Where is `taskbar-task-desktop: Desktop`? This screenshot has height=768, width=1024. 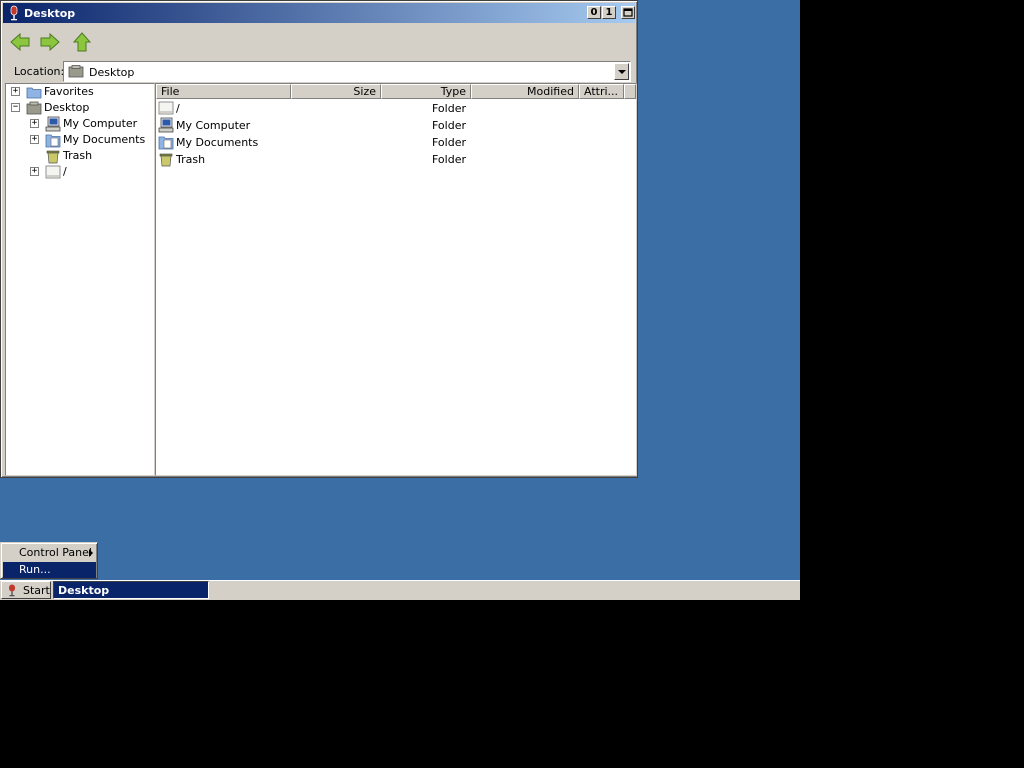
taskbar-task-desktop: Desktop is located at coordinates (131, 590).